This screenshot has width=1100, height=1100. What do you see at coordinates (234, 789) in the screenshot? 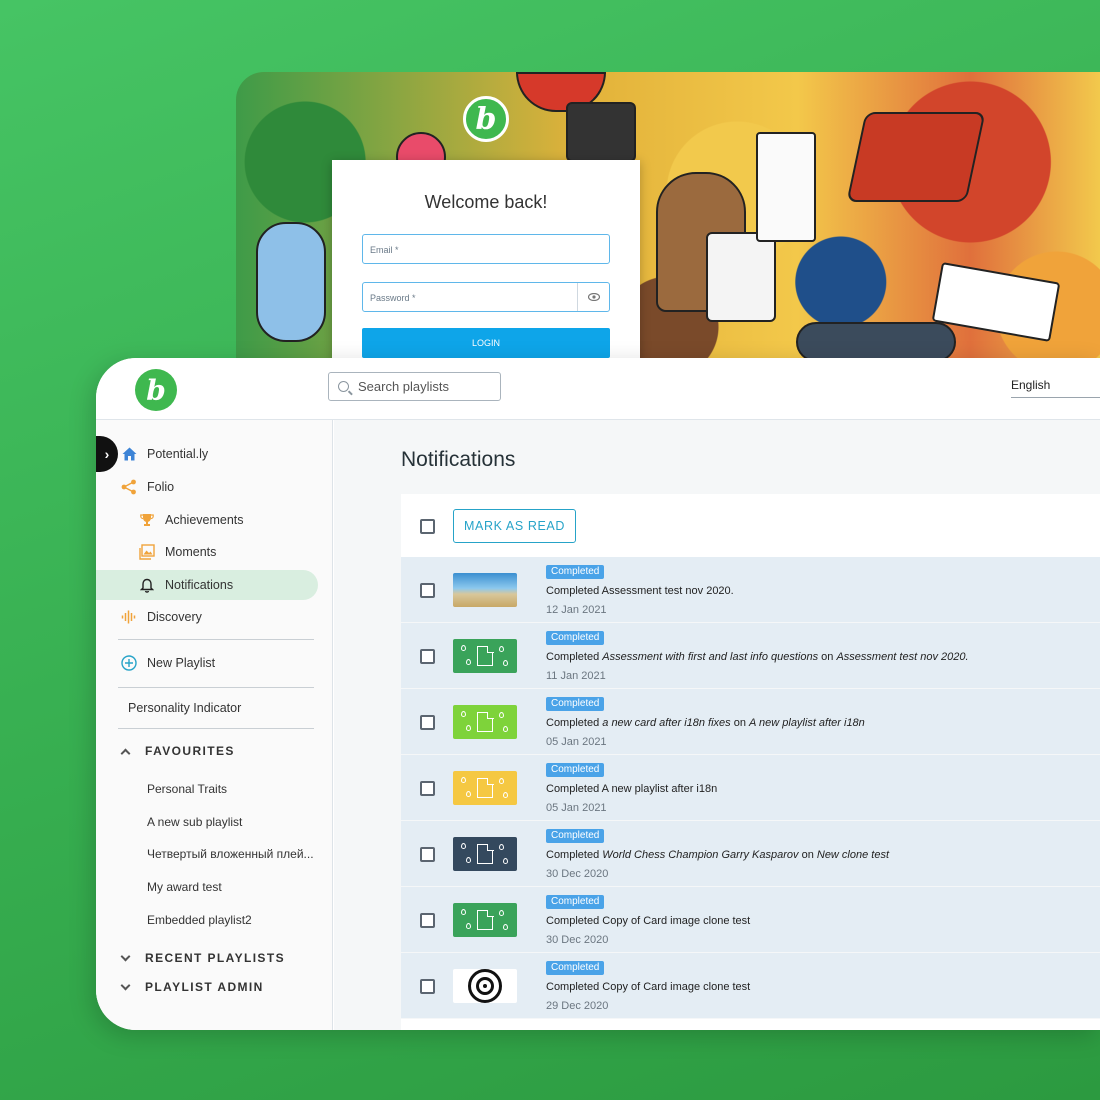
I see `favourite-item: Personal Traits` at bounding box center [234, 789].